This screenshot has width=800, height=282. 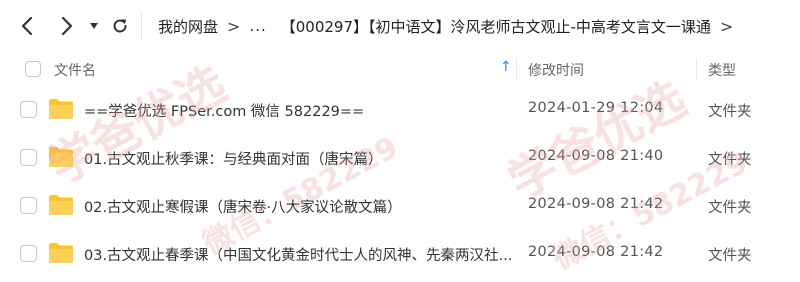 I want to click on column-header-name: 文件名, so click(x=75, y=70).